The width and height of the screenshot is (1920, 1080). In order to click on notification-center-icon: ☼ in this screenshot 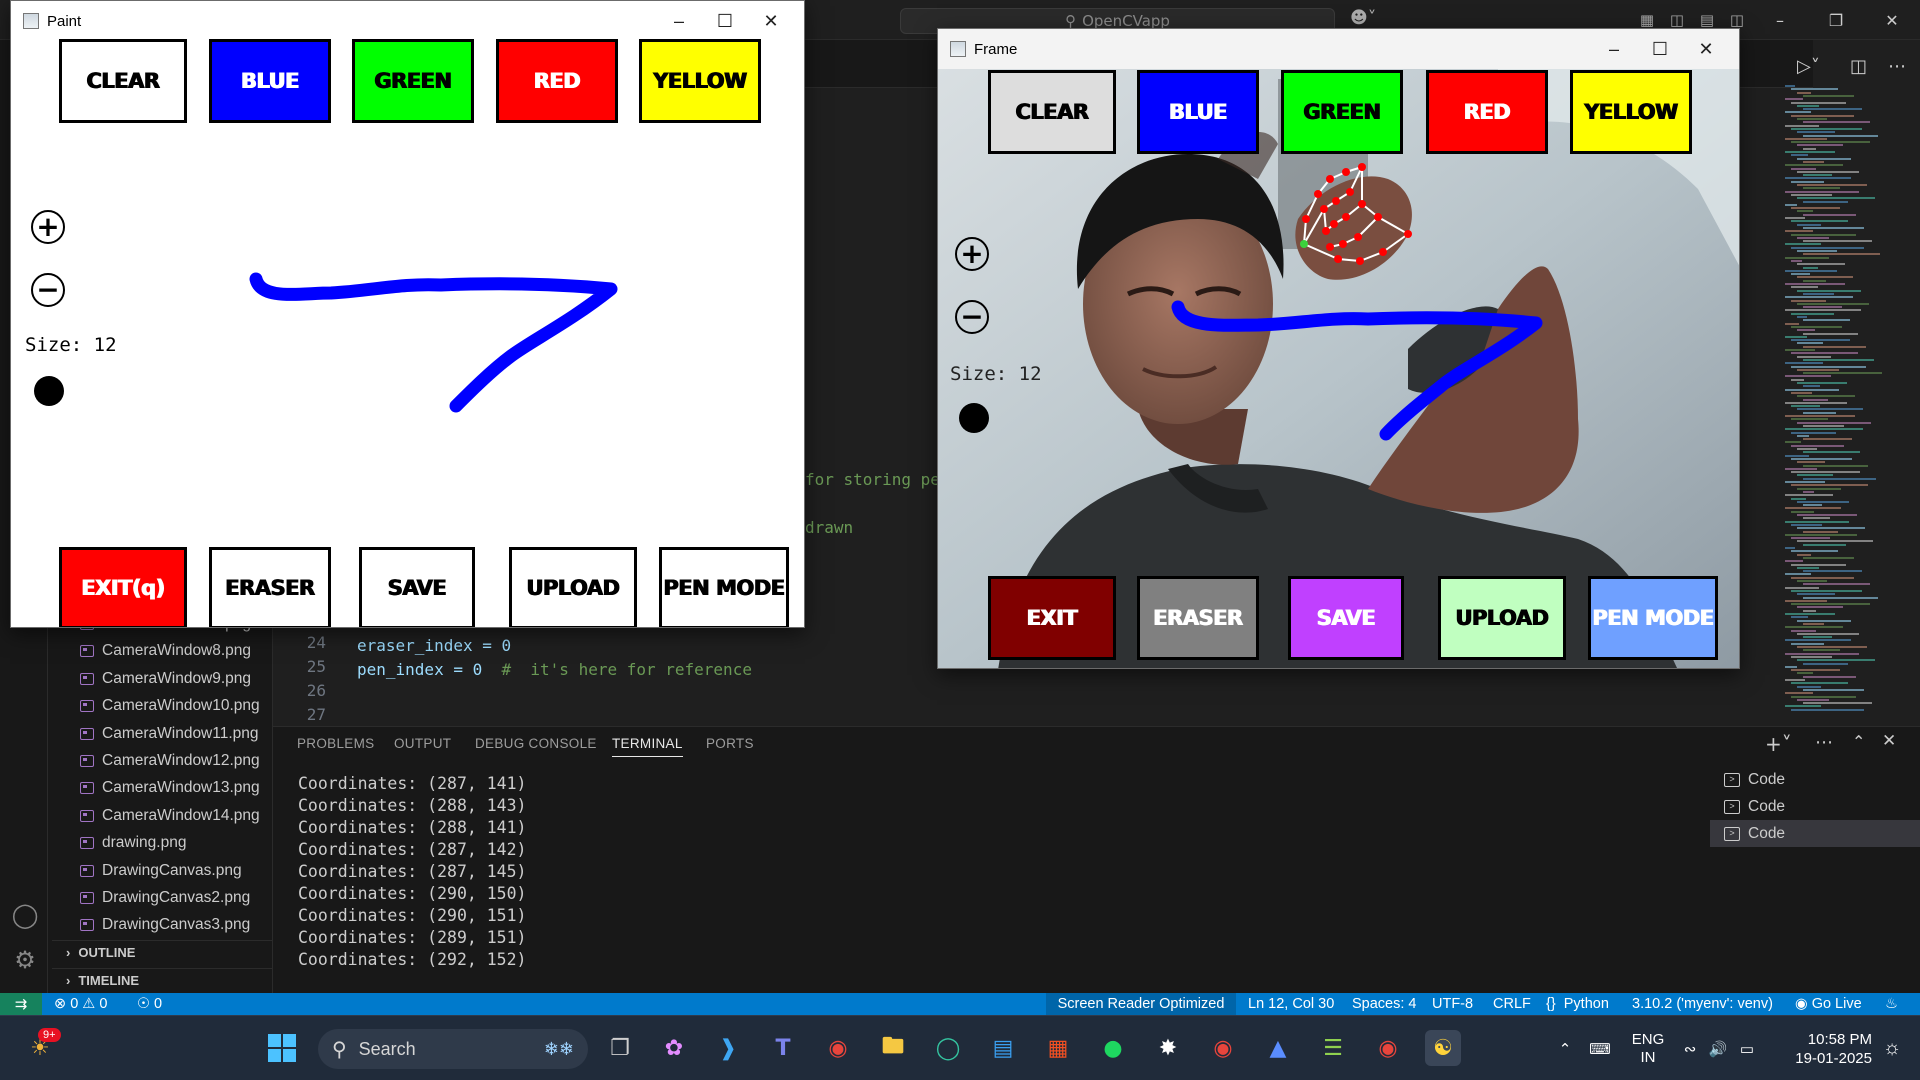, I will do `click(1892, 1048)`.